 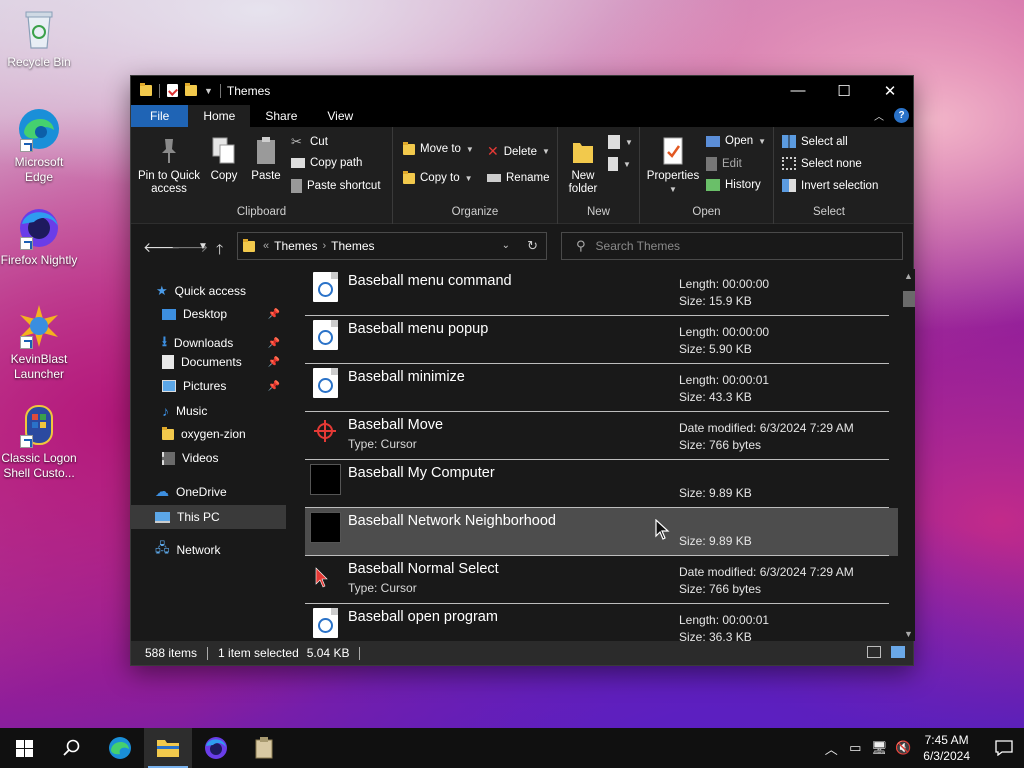 I want to click on scrollbar-thumb, so click(x=909, y=299).